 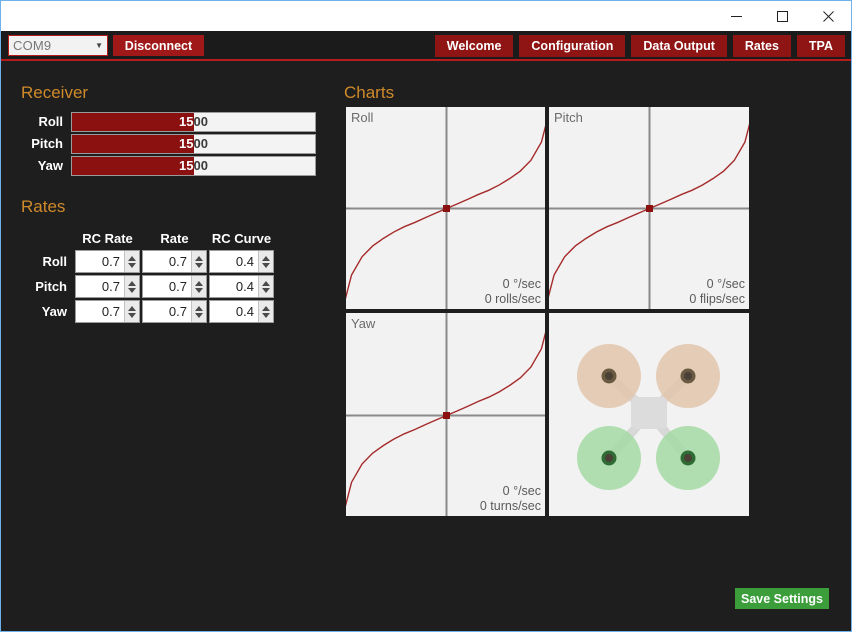 I want to click on disconnect-button: Disconnect, so click(x=158, y=45).